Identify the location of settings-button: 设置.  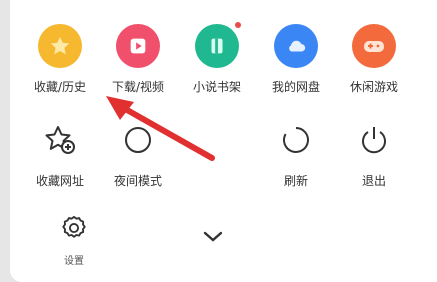
(74, 240).